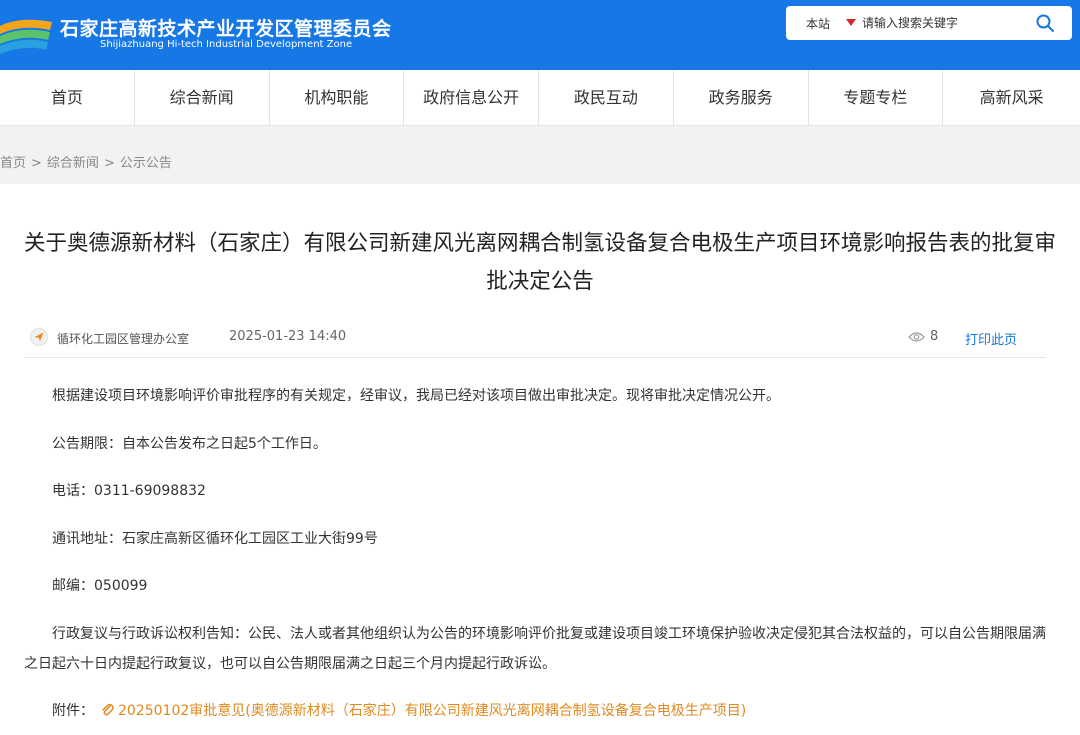 Image resolution: width=1080 pixels, height=735 pixels. I want to click on breadcrumb-bar: 首页 > 综合新闻 > 公示公告, so click(540, 155).